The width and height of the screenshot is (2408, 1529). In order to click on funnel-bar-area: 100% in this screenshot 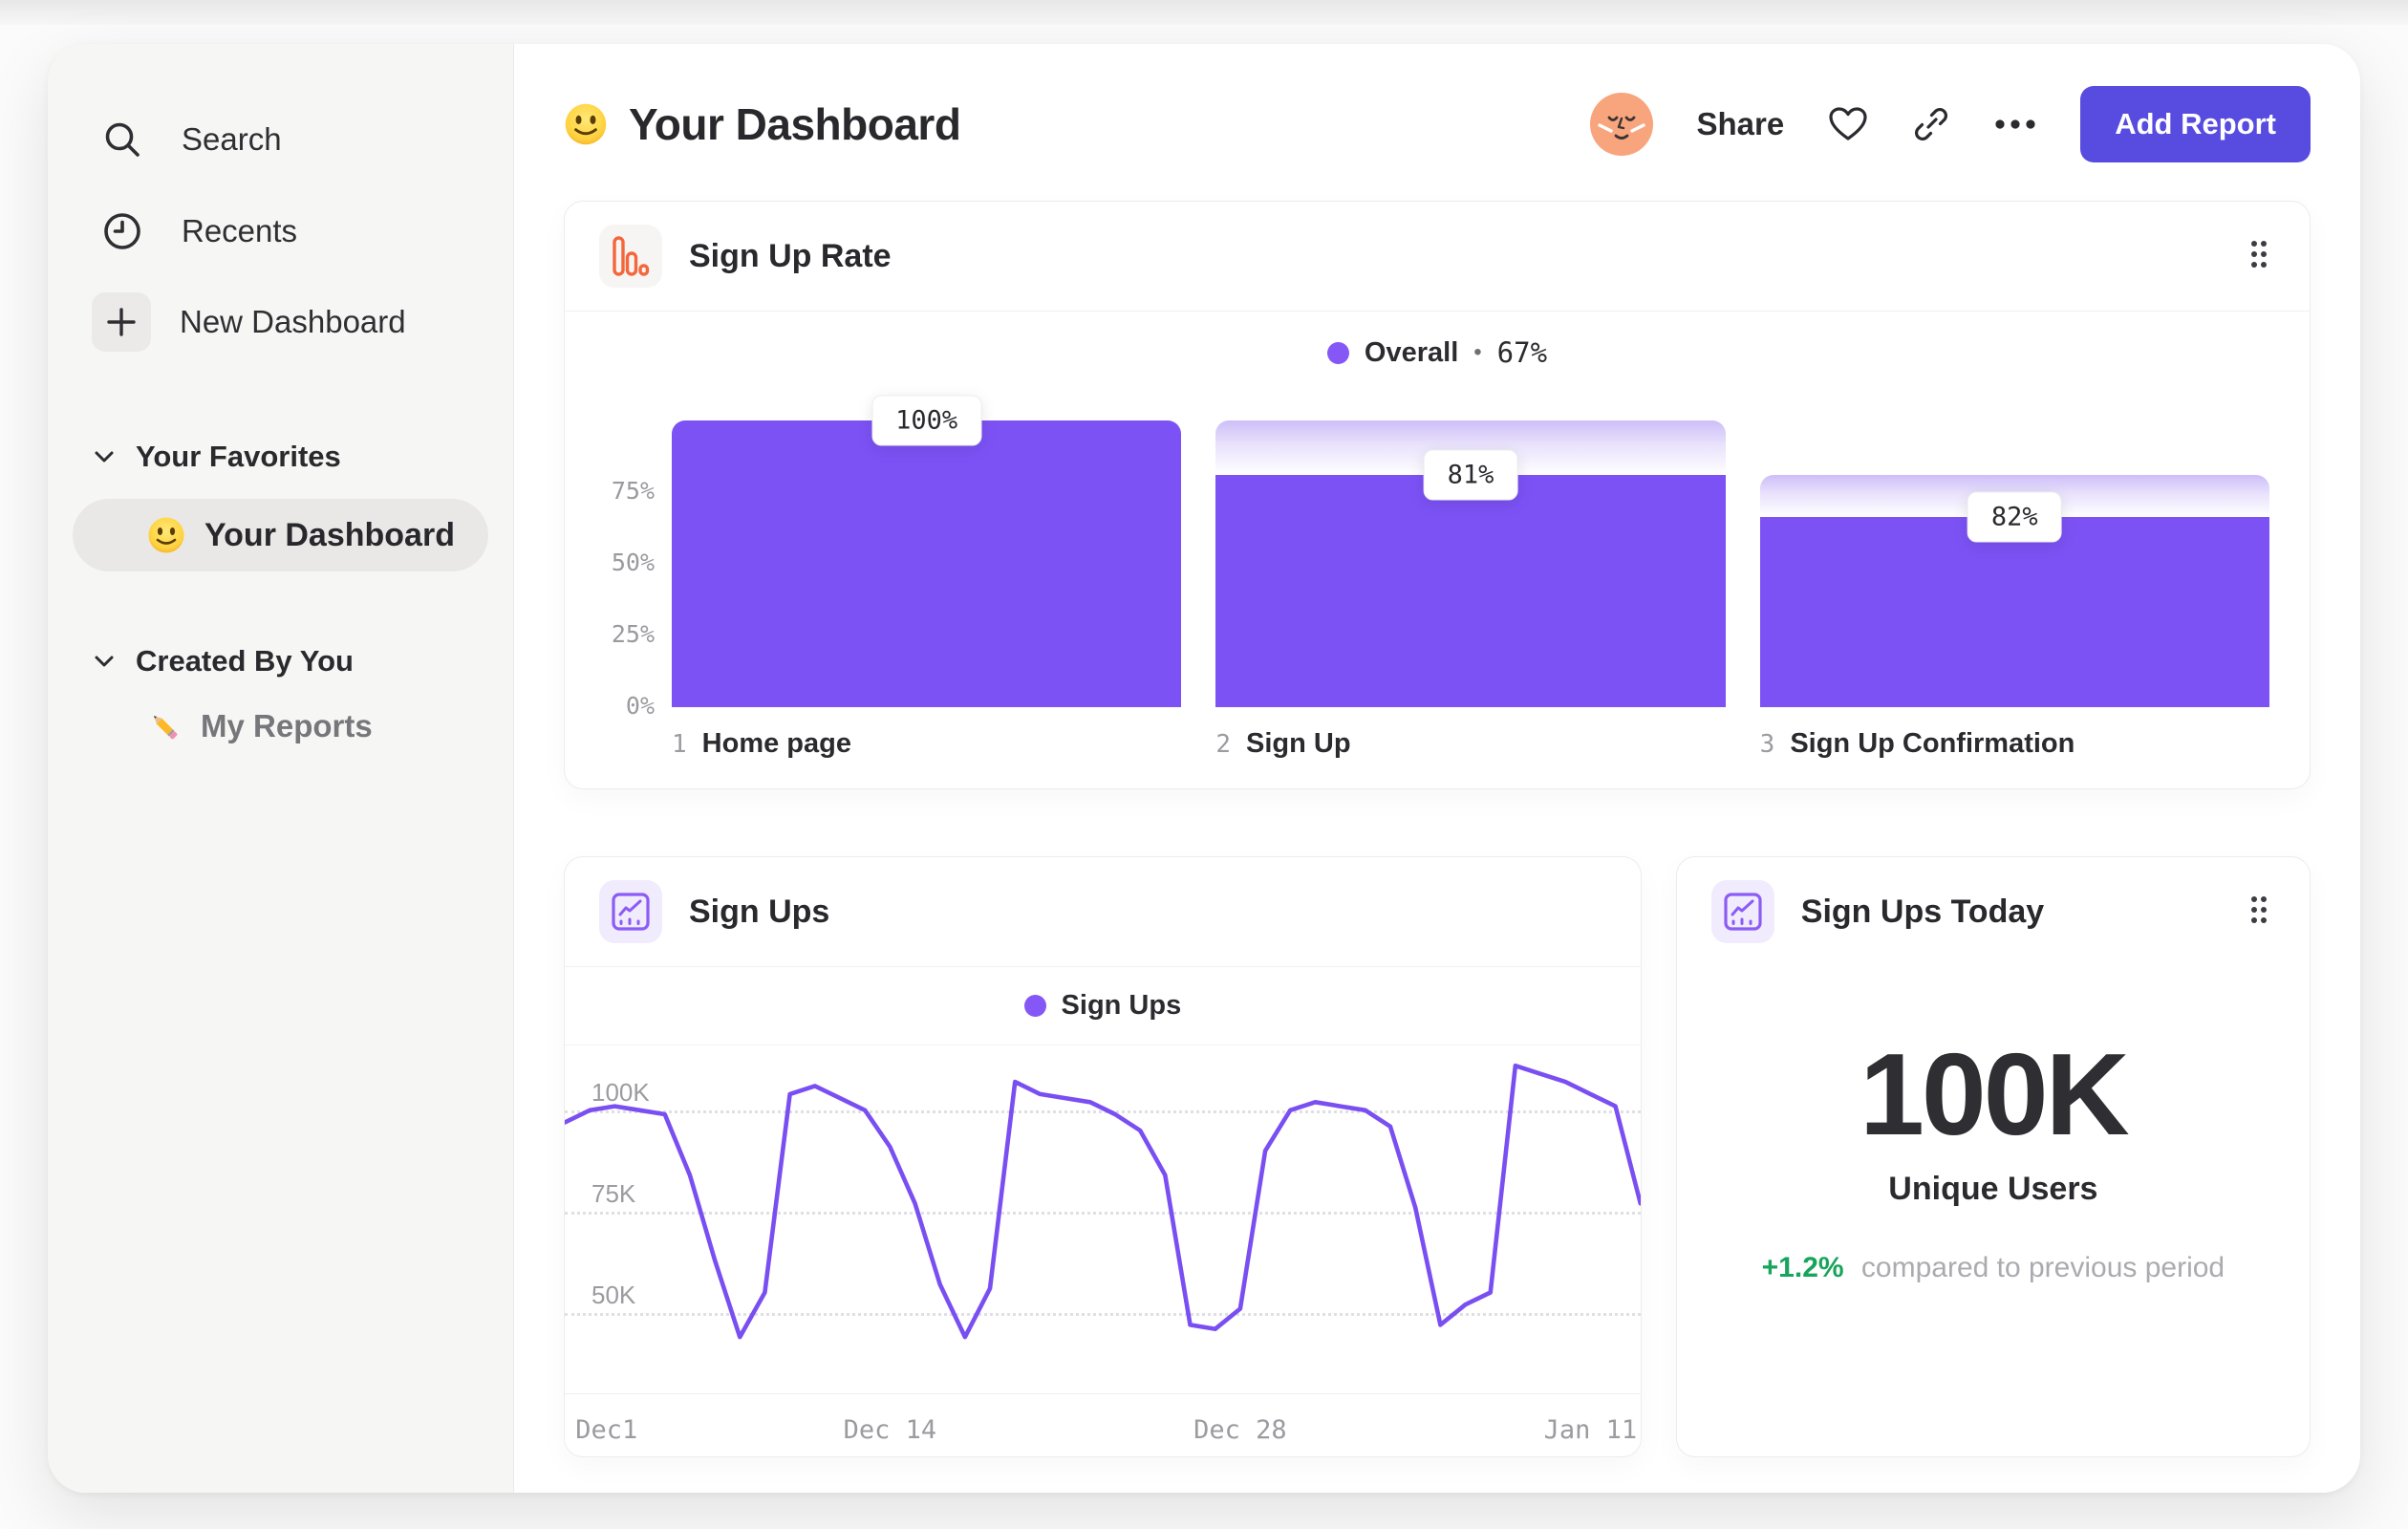, I will do `click(927, 548)`.